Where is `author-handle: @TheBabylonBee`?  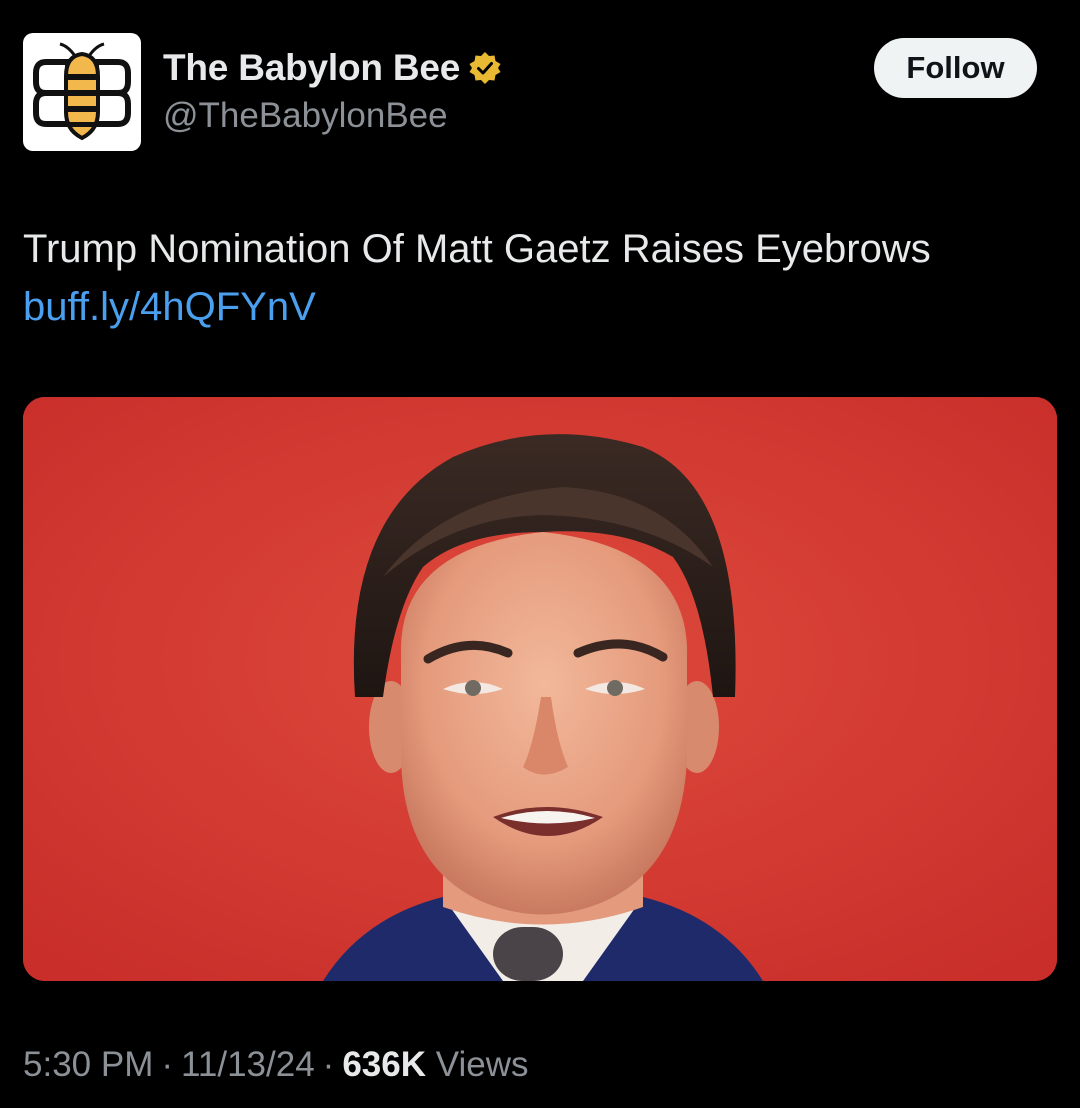 author-handle: @TheBabylonBee is located at coordinates (305, 116).